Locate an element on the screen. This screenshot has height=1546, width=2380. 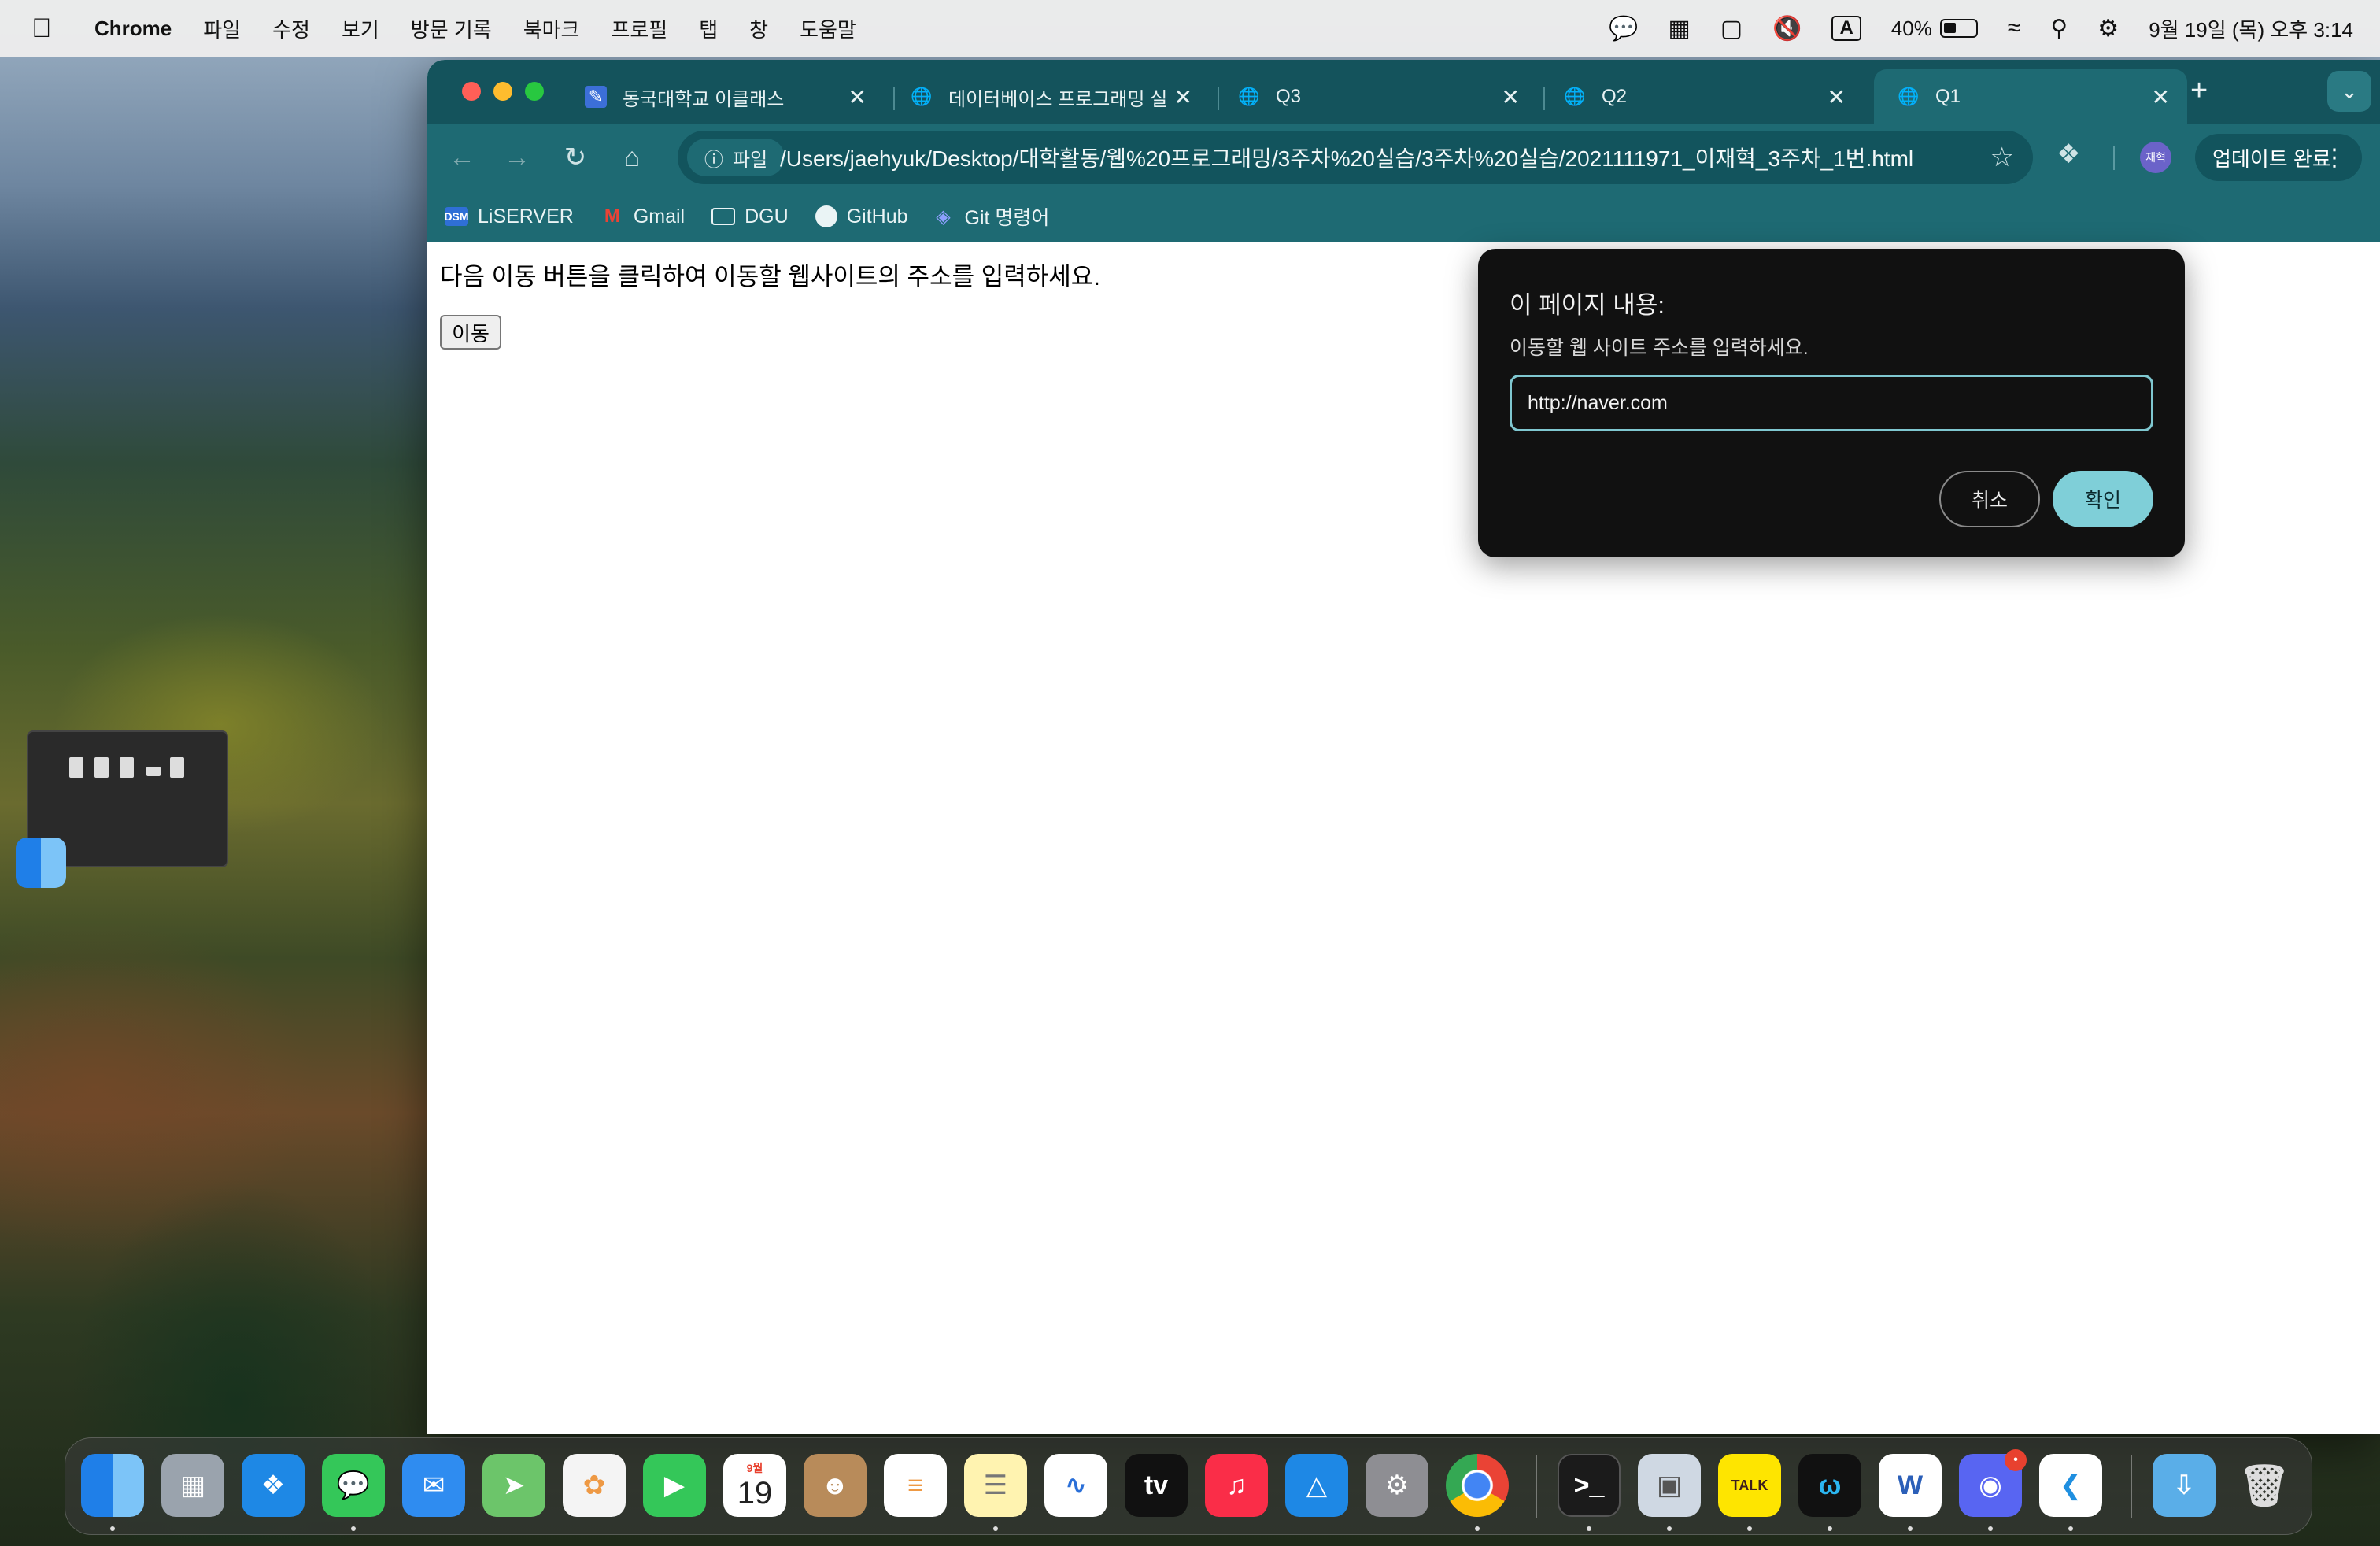
bookmark-liserver: DSM LiSERVER is located at coordinates (509, 216).